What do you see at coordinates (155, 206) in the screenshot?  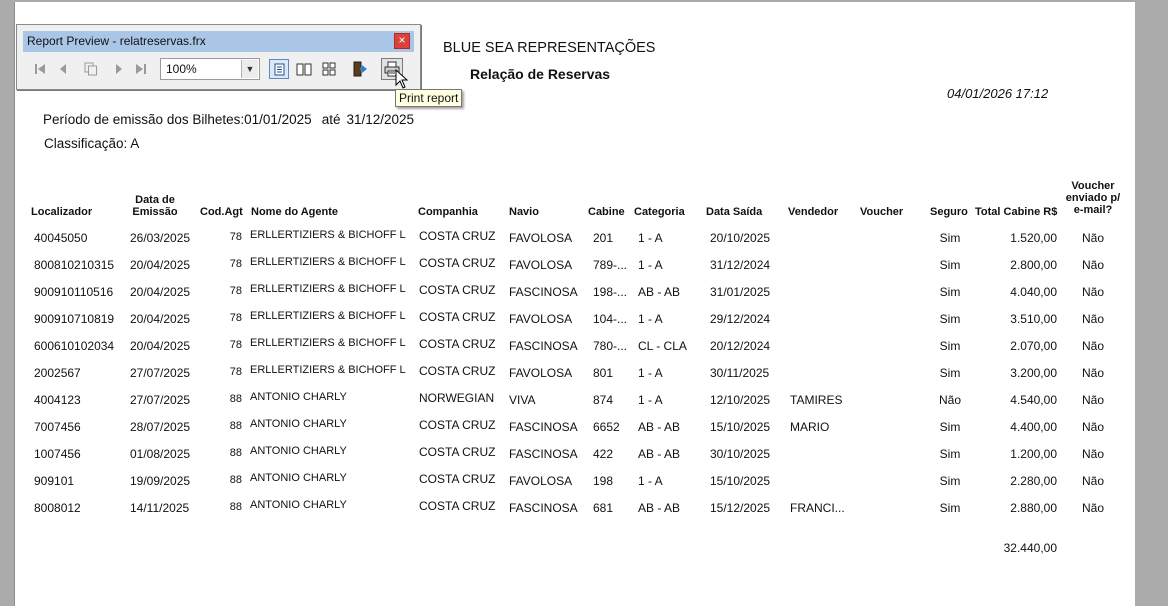 I see `col-data-emissao: Data de Emissão` at bounding box center [155, 206].